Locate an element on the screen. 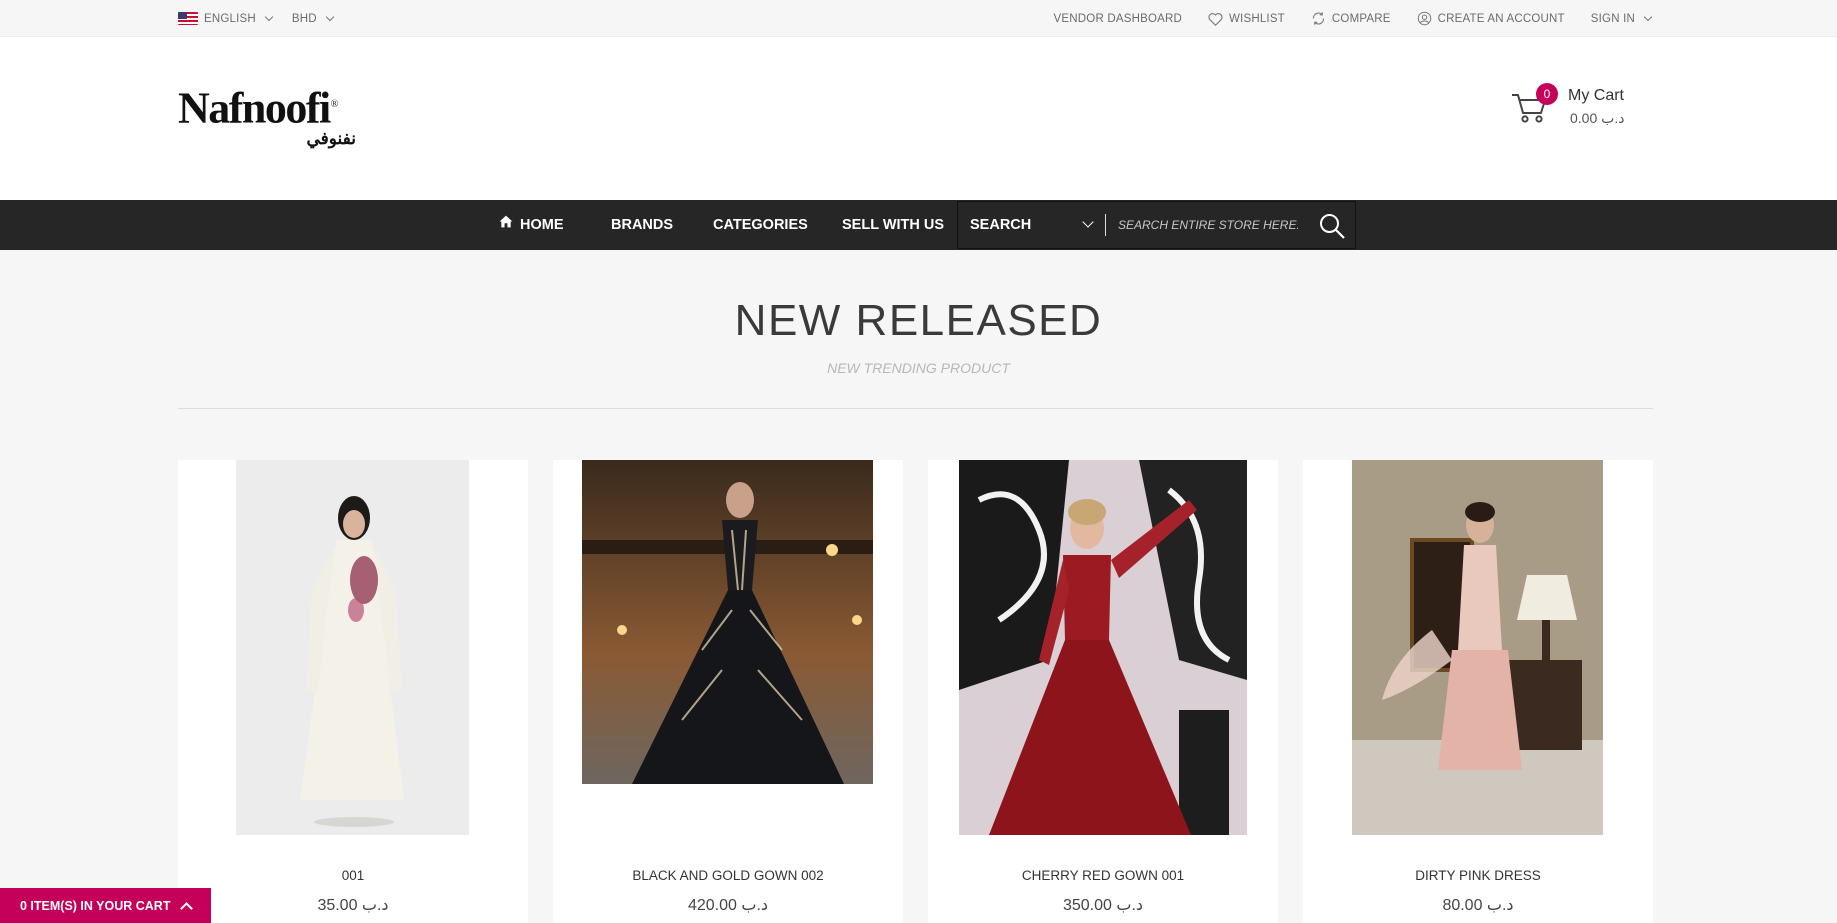 The height and width of the screenshot is (923, 1837). product-card: CHERRY RED GOWN 001 350.00 د.ب is located at coordinates (1103, 691).